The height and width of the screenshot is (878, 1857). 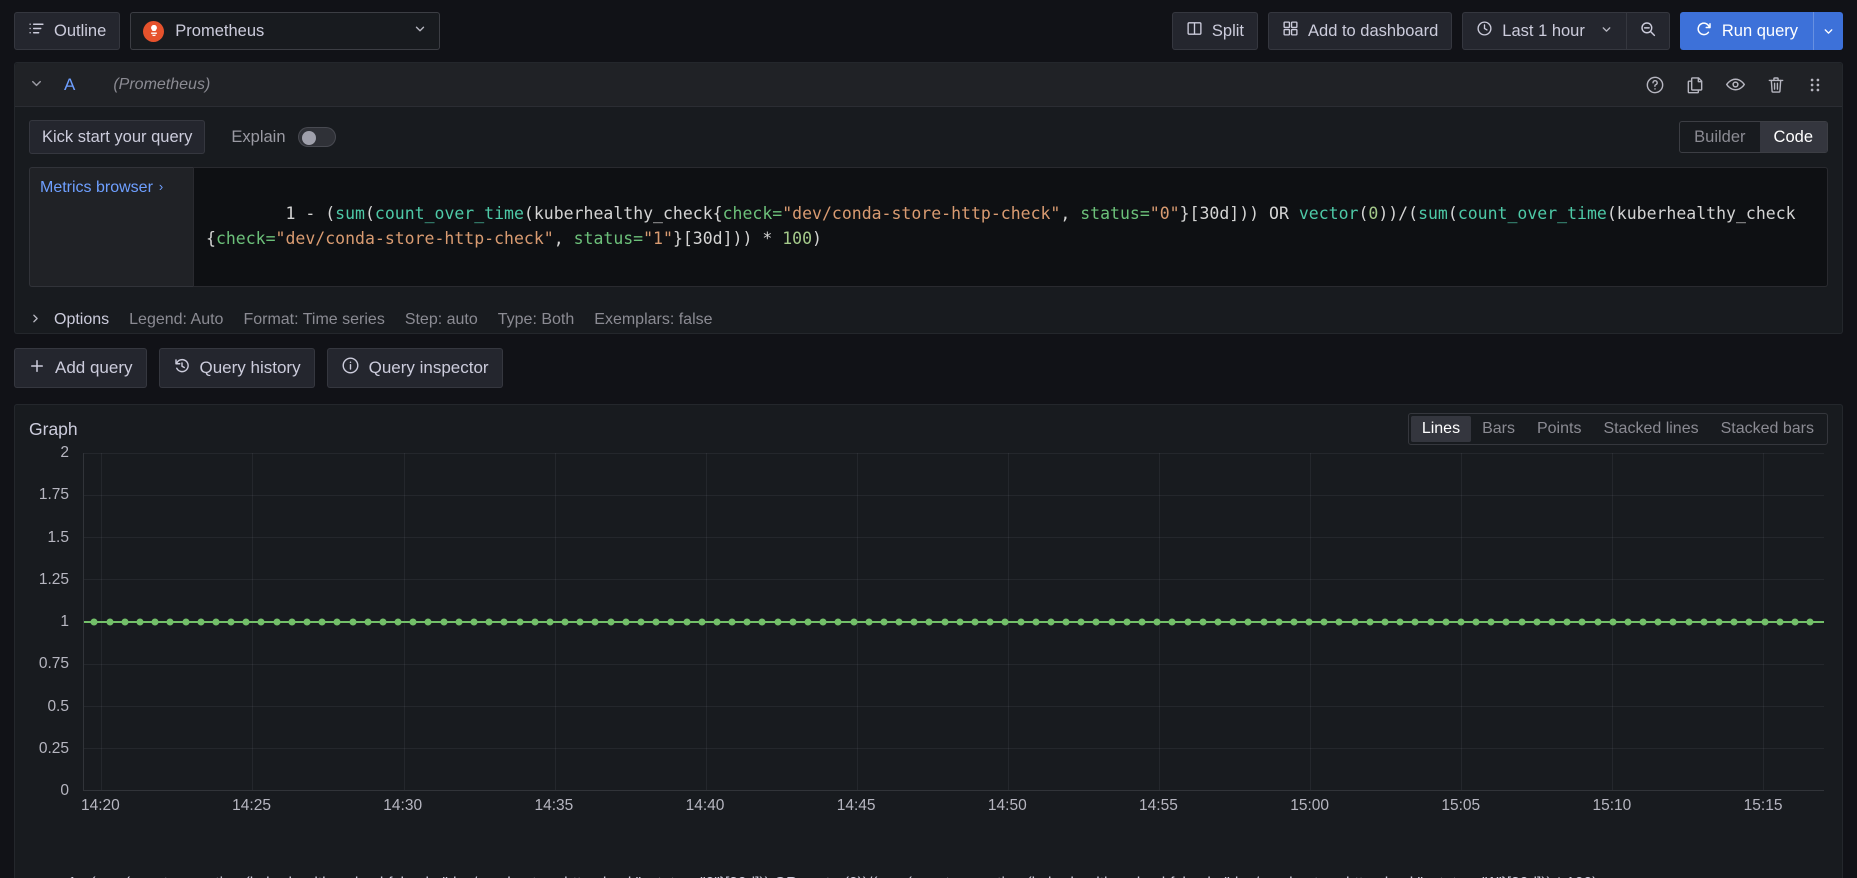 I want to click on dashboard-grid-icon, so click(x=1290, y=31).